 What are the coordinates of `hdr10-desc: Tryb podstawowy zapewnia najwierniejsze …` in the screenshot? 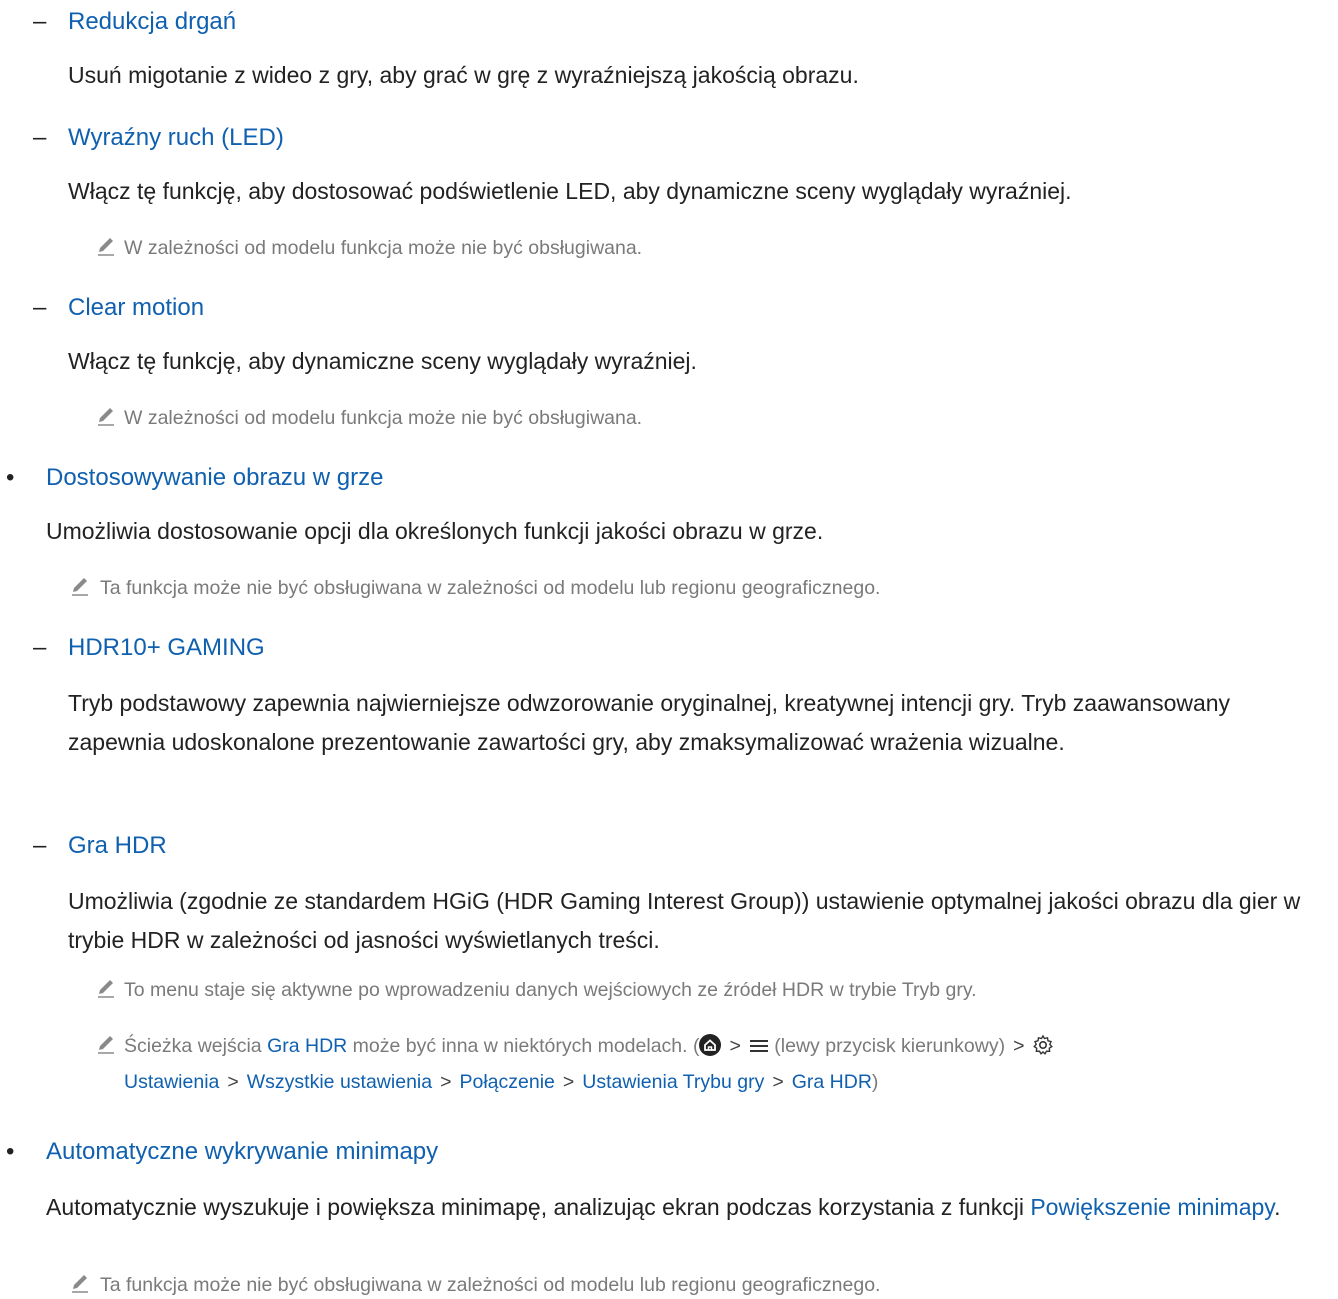 It's located at (649, 722).